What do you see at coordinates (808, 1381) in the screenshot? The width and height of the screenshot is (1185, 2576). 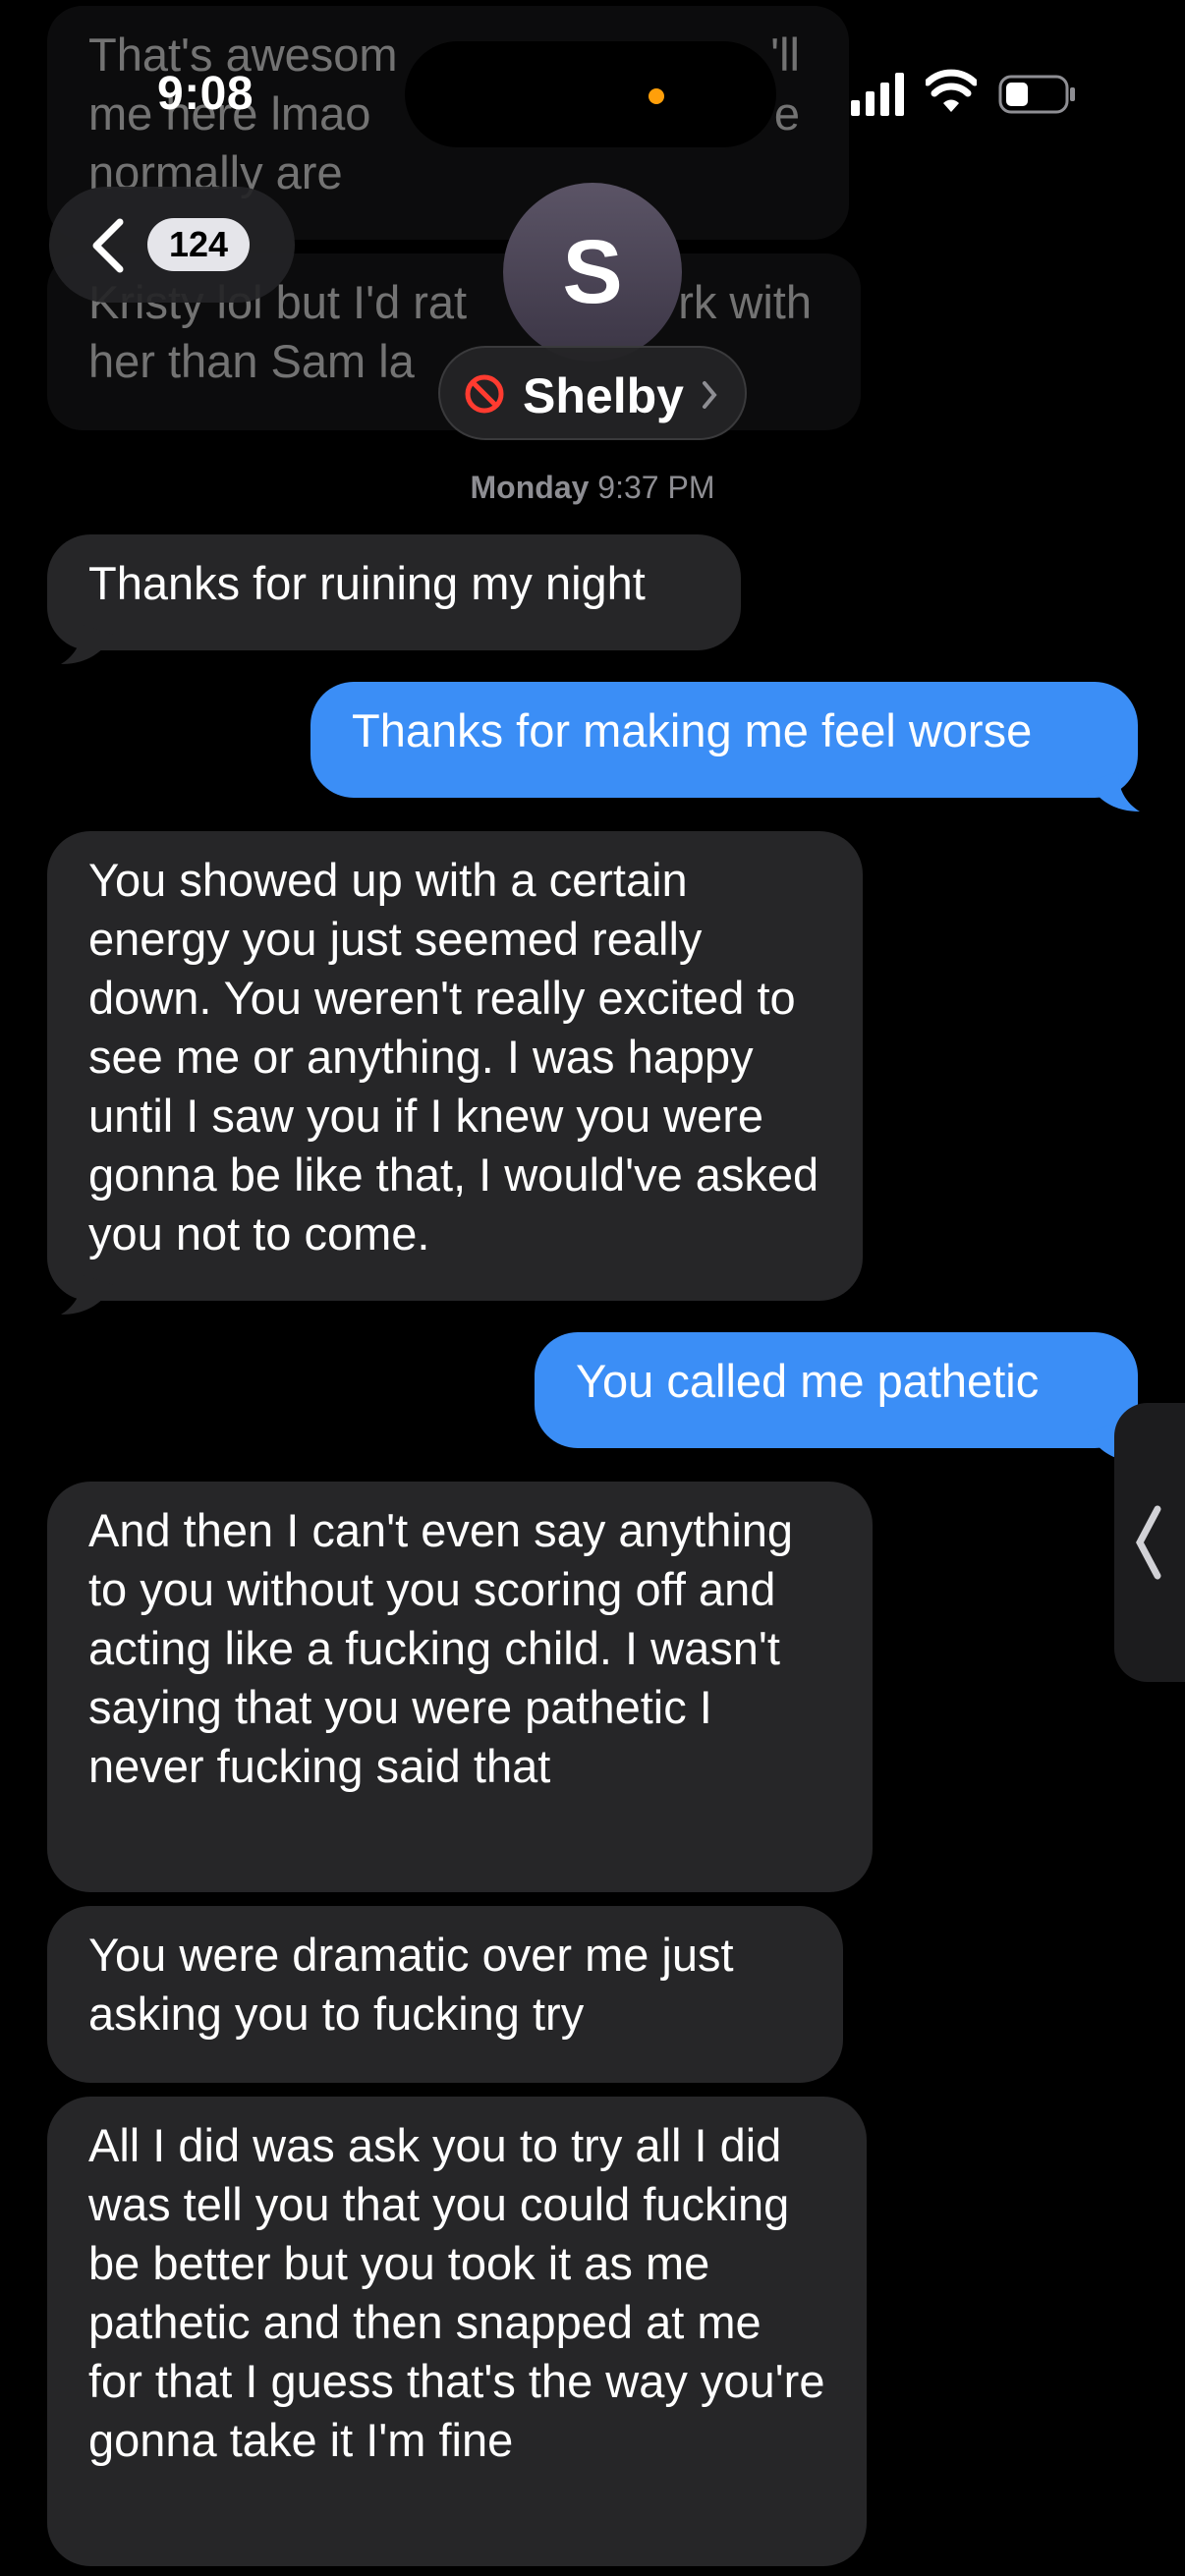 I see `message-text: You called me pathetic` at bounding box center [808, 1381].